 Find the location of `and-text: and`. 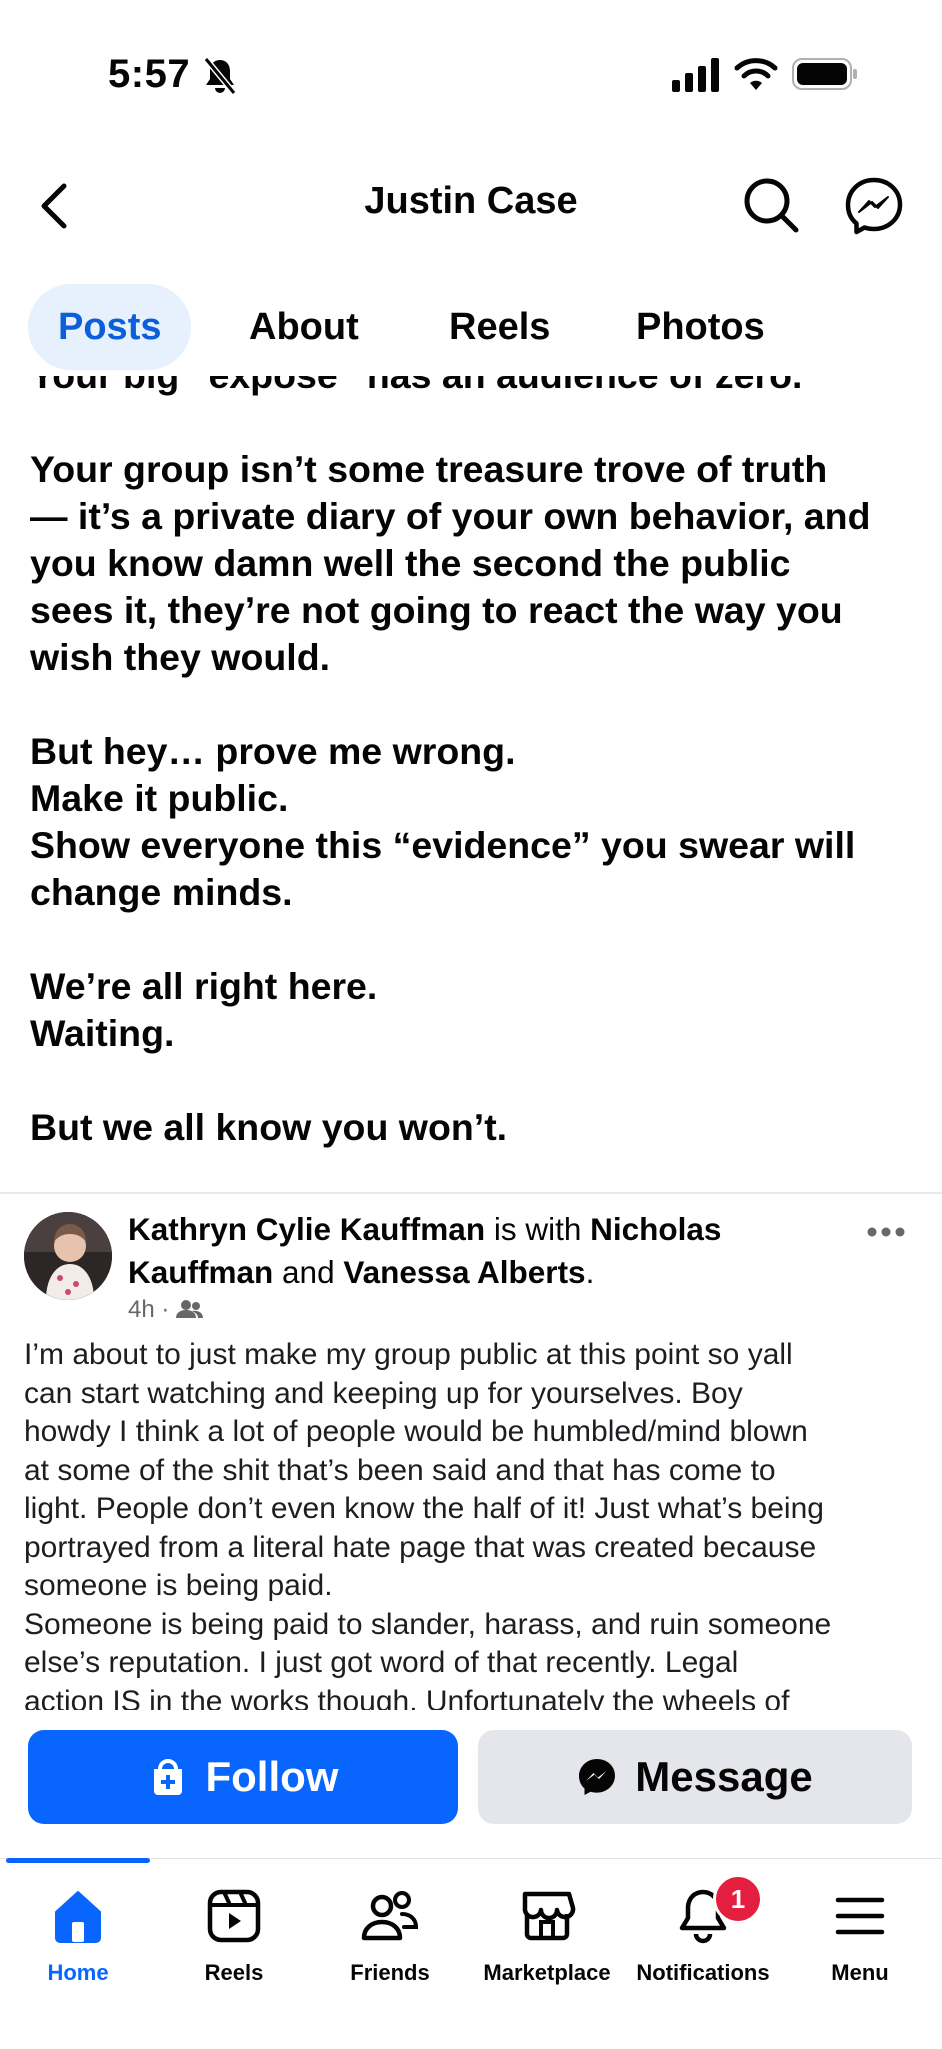

and-text: and is located at coordinates (308, 1272).